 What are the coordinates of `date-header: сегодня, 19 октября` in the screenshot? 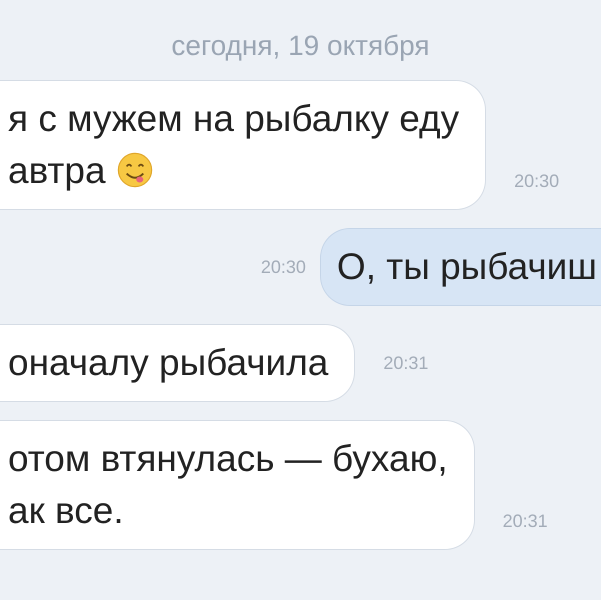 It's located at (300, 46).